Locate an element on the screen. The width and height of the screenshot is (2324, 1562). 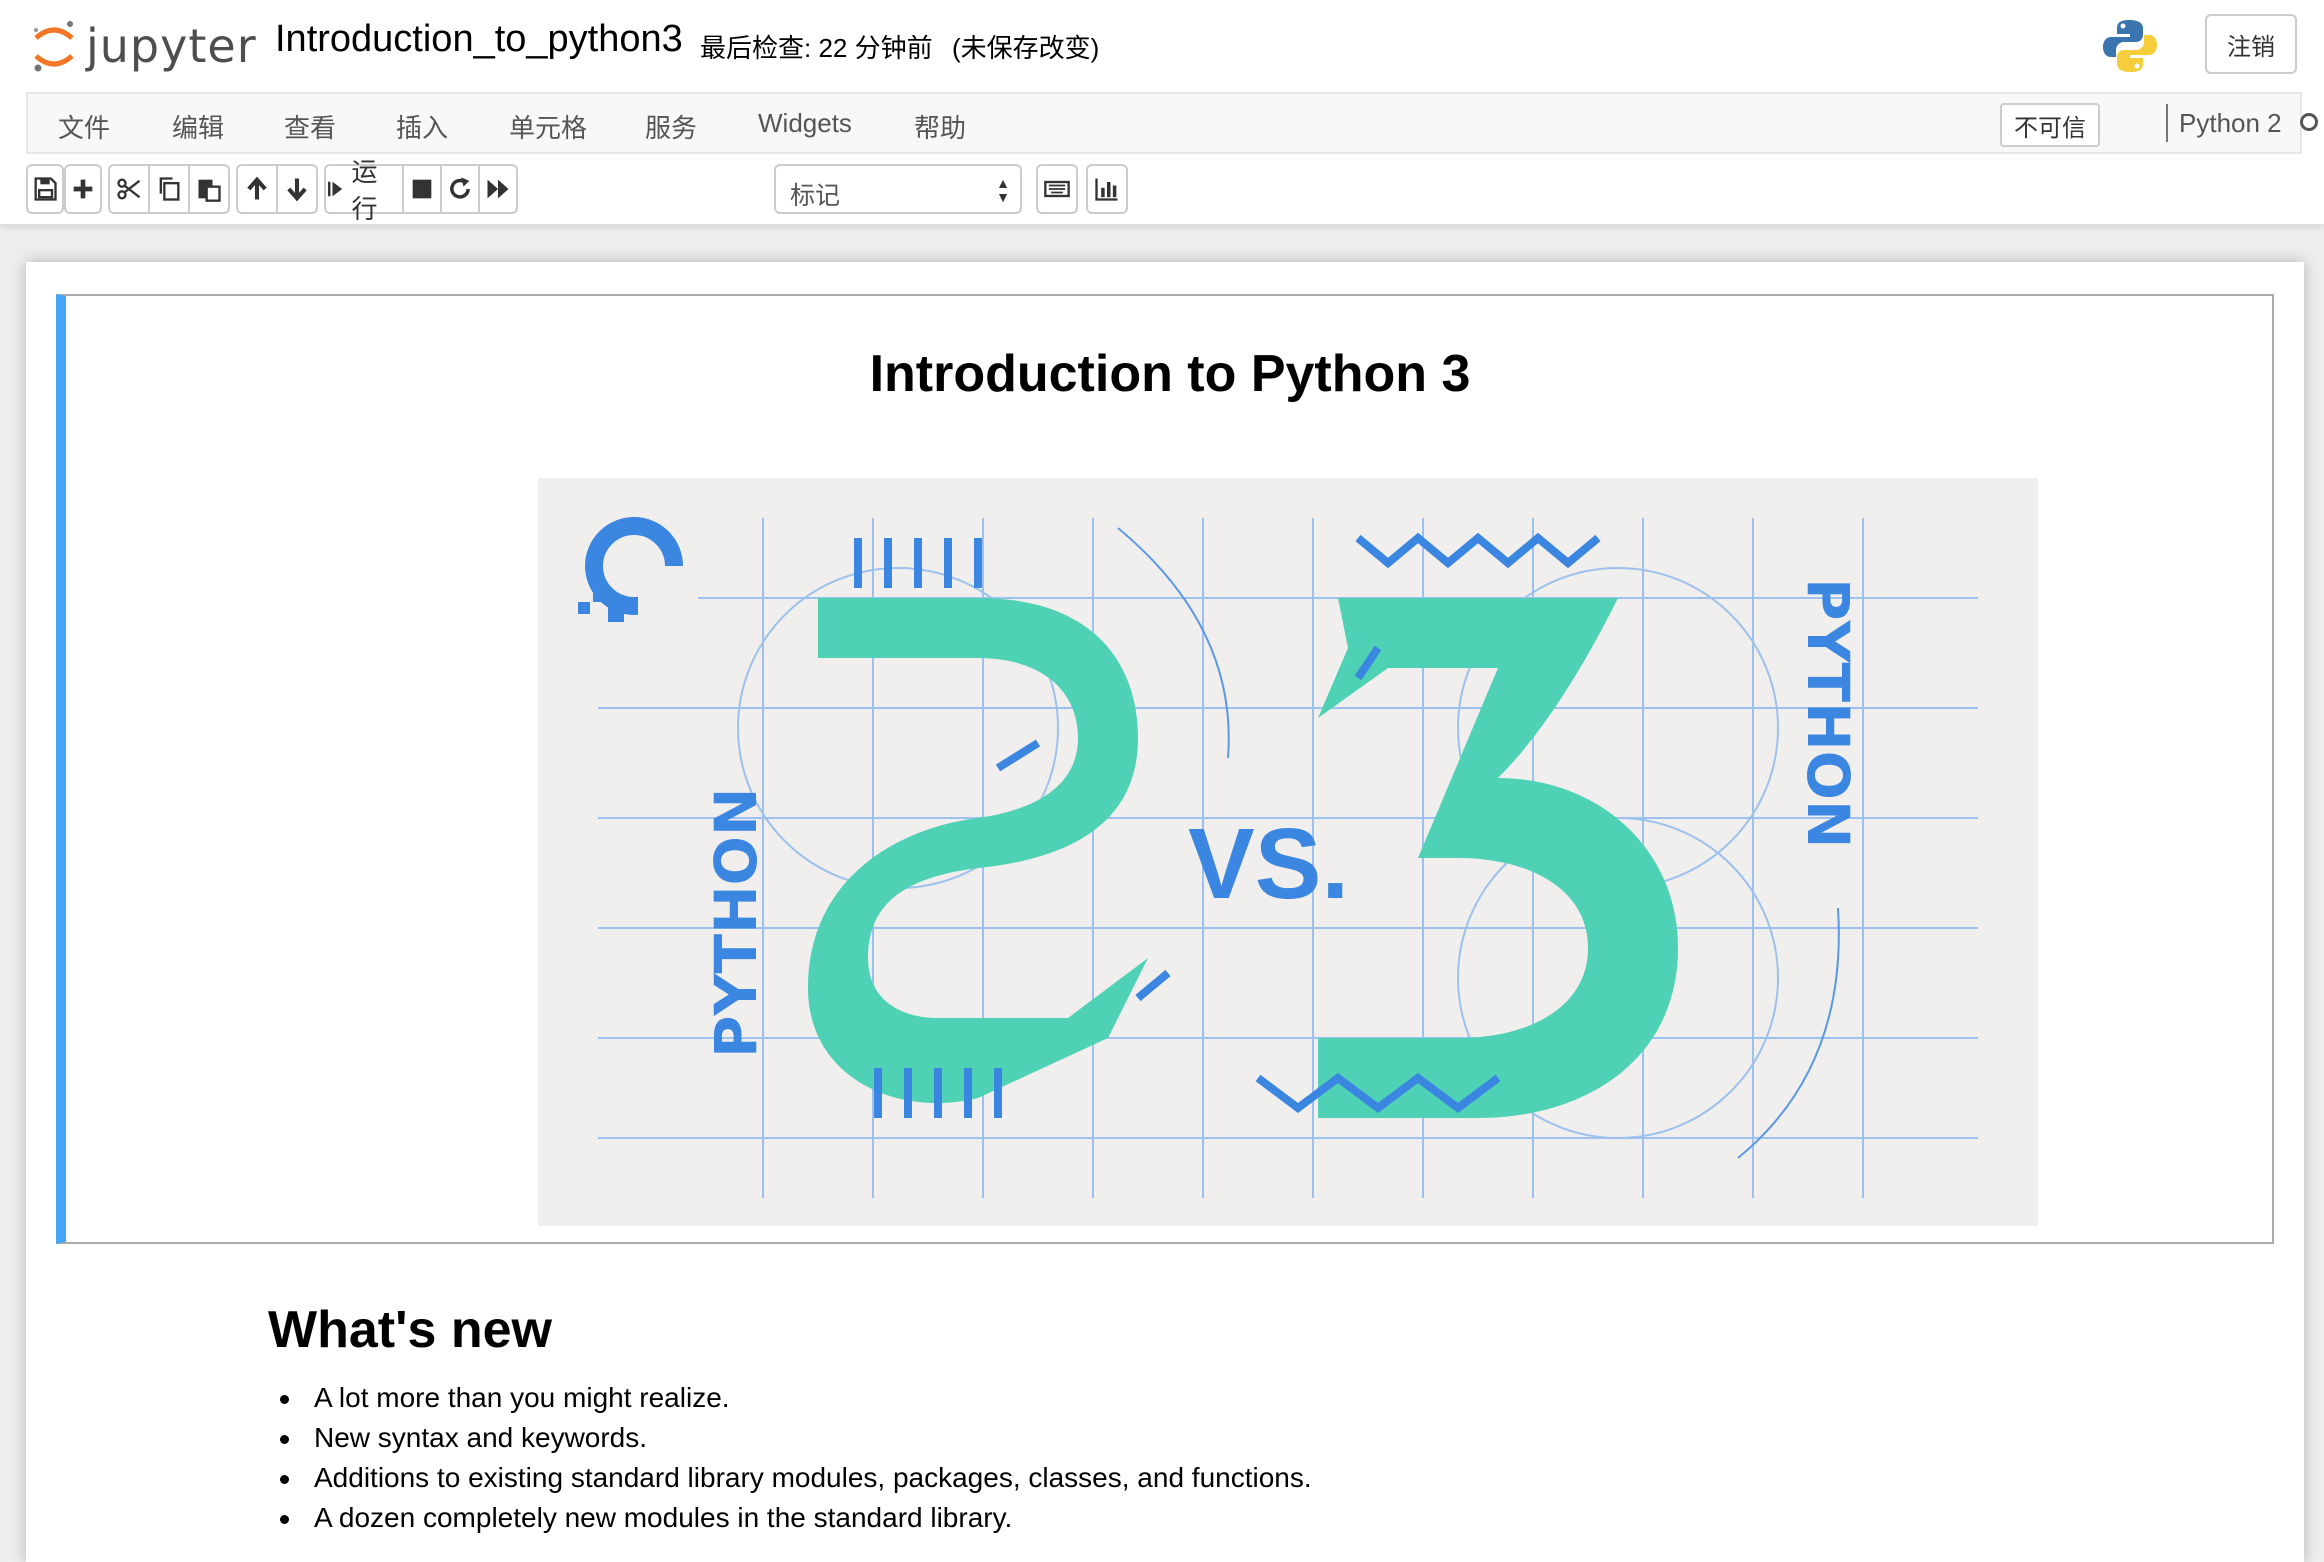
insert-cell-button is located at coordinates (83, 189).